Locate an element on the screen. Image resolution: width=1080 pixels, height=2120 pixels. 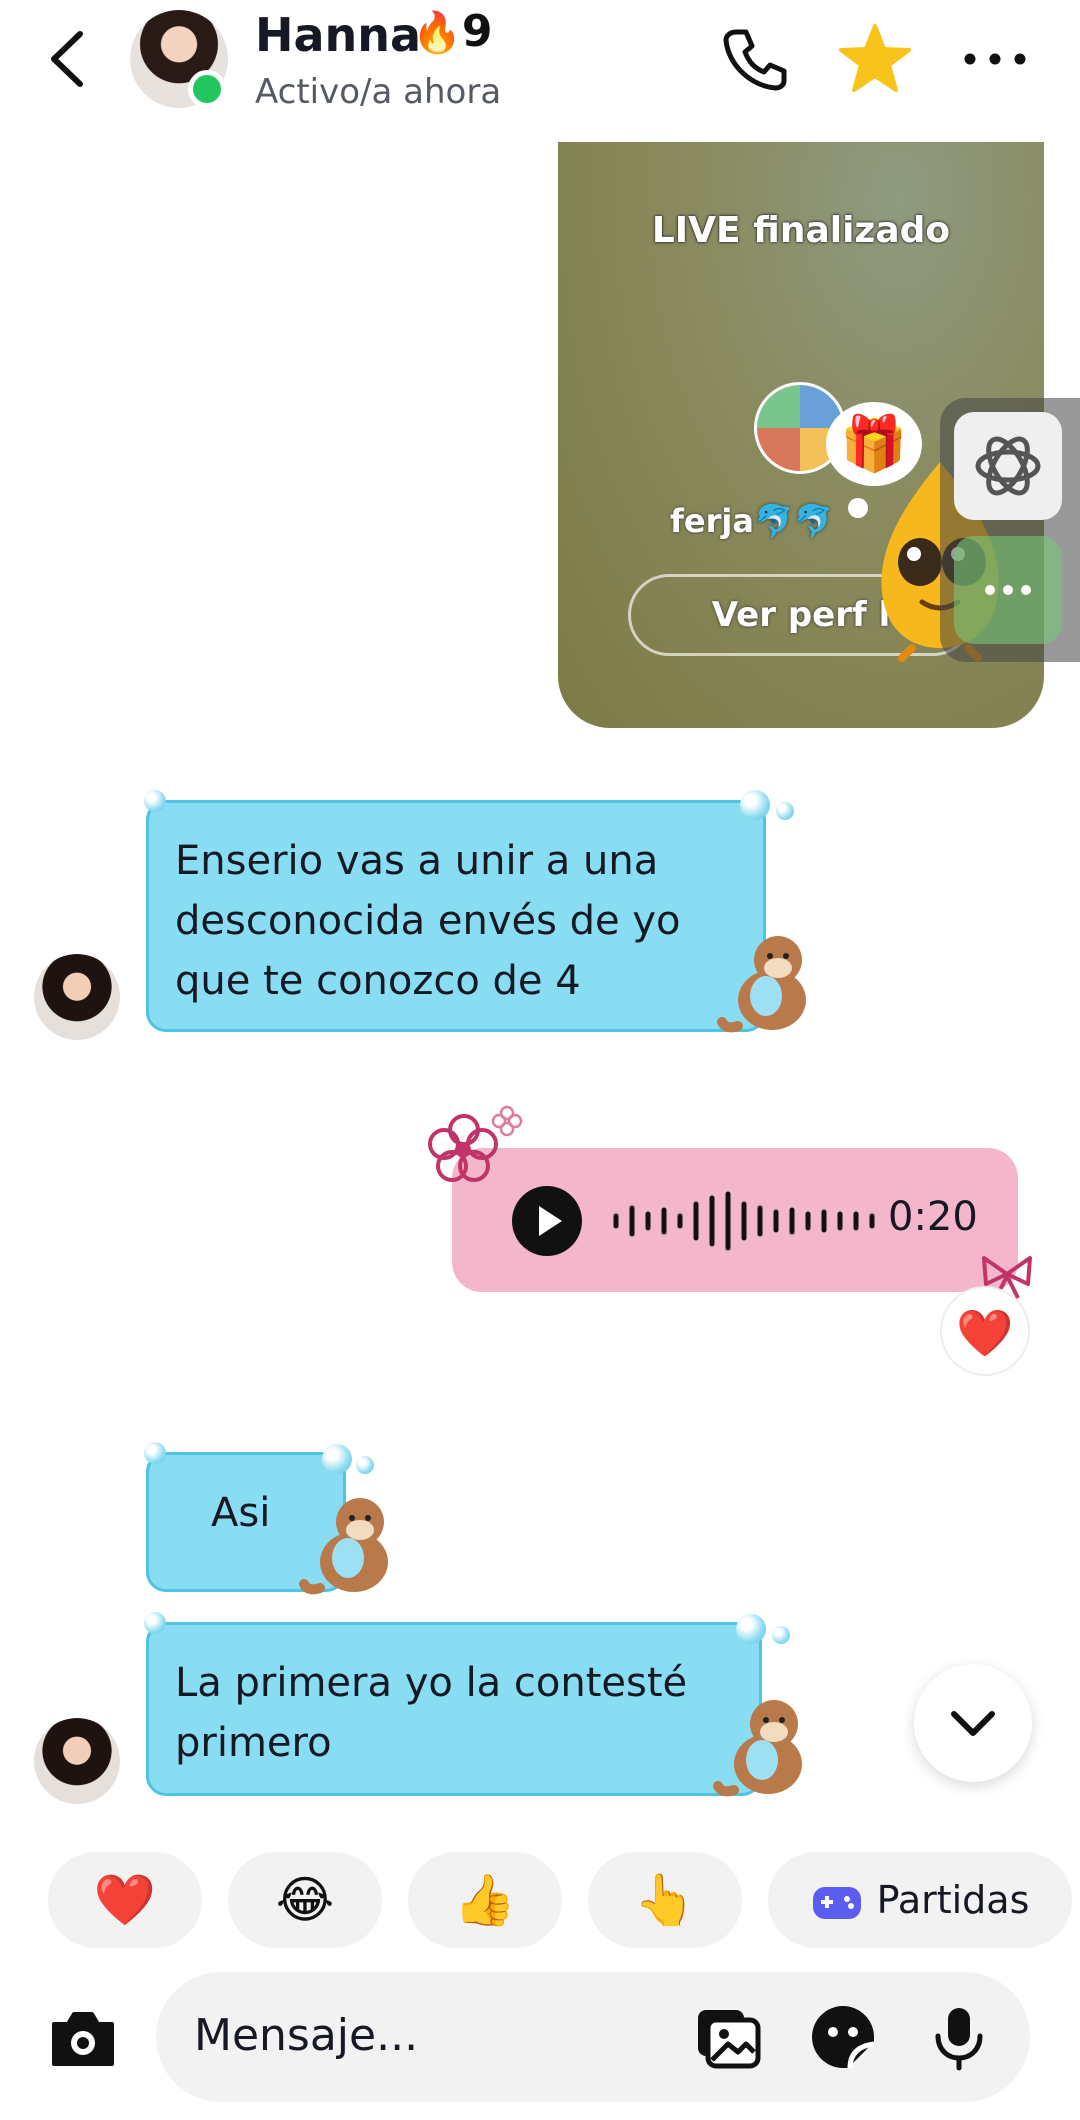
camera-icon is located at coordinates (83, 2039).